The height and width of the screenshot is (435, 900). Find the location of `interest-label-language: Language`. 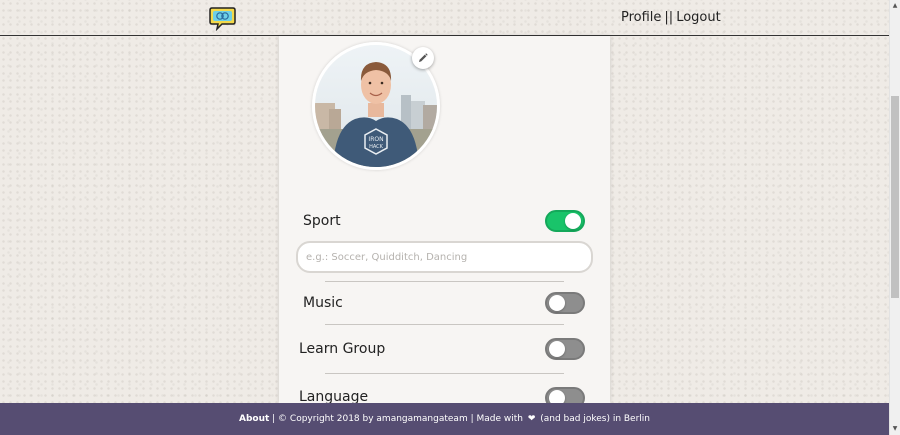

interest-label-language: Language is located at coordinates (334, 396).